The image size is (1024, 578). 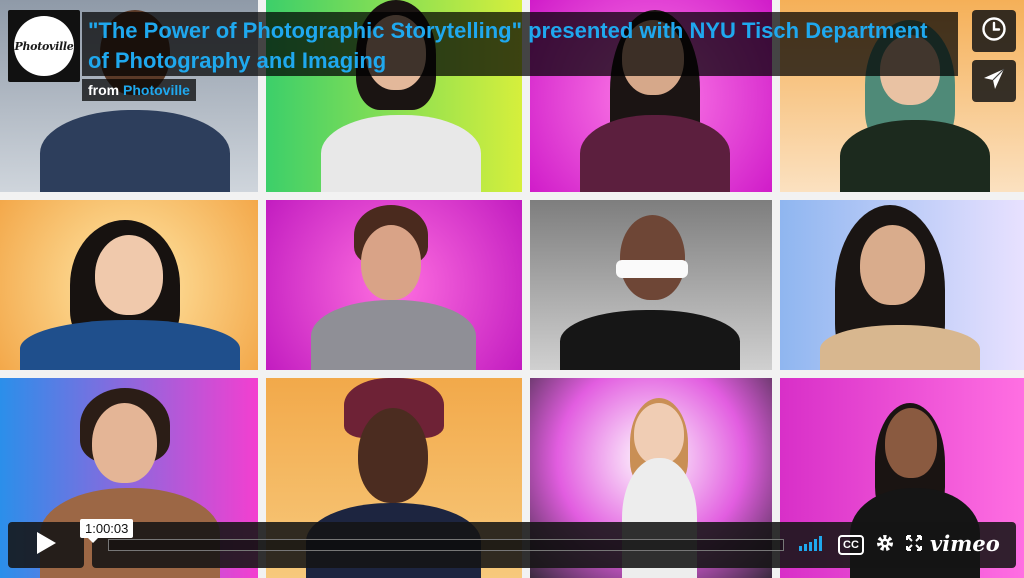 I want to click on progress-bar, so click(x=446, y=545).